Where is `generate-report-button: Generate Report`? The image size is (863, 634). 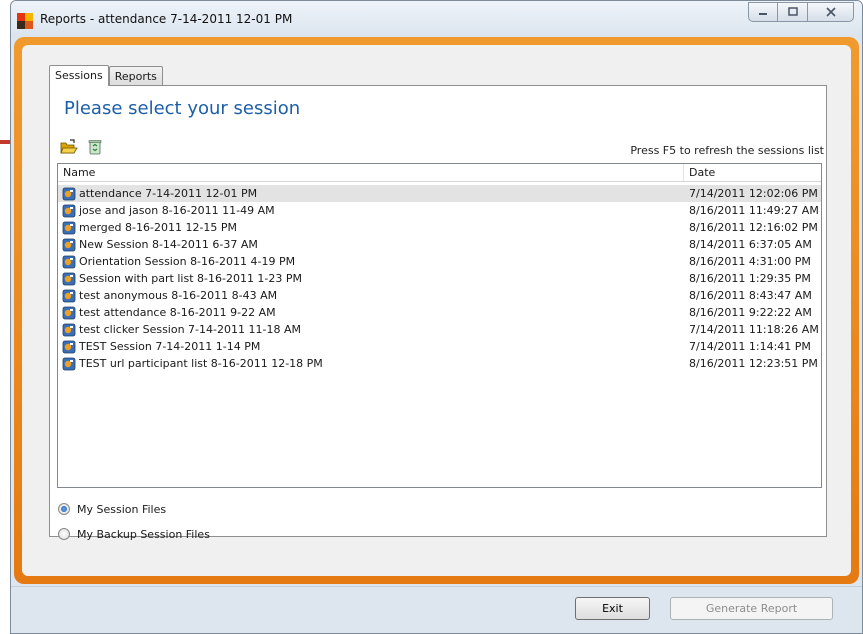 generate-report-button: Generate Report is located at coordinates (751, 608).